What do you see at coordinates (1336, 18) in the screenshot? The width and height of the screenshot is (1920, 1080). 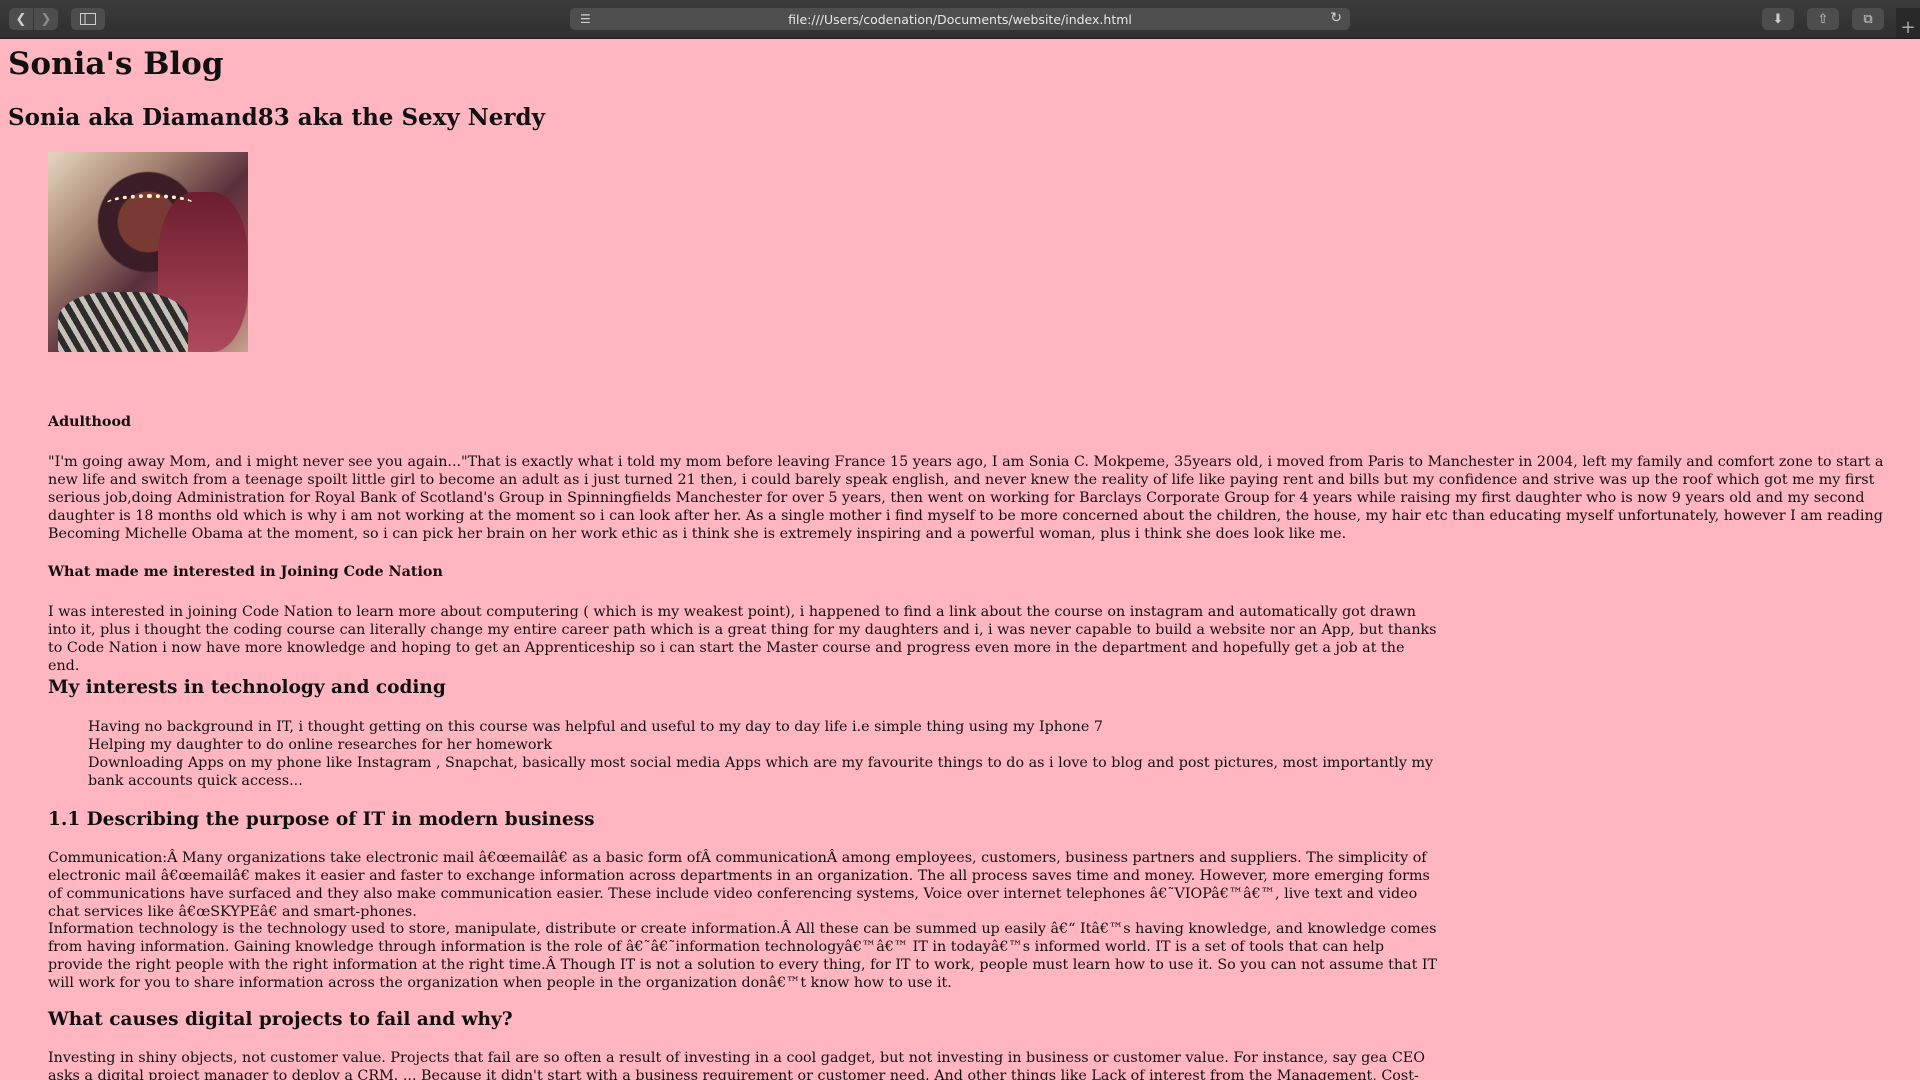 I see `reload-icon: ↻` at bounding box center [1336, 18].